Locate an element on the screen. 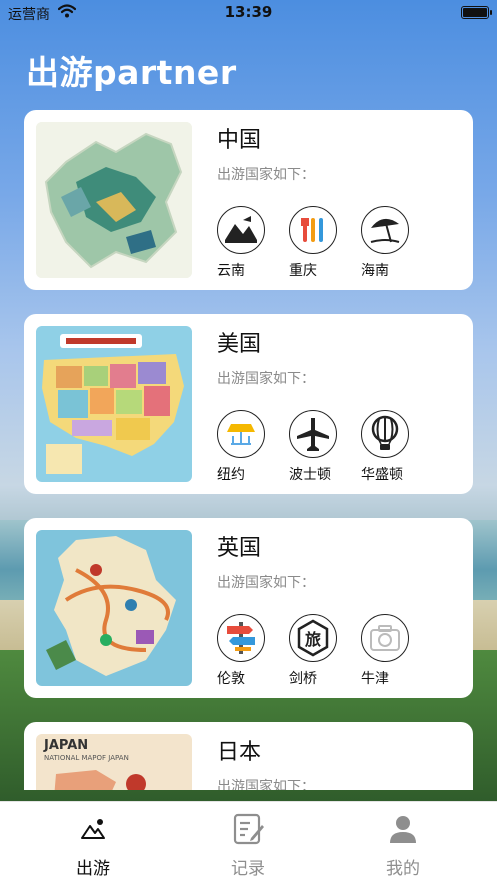  city-name: 波士顿 is located at coordinates (310, 475).